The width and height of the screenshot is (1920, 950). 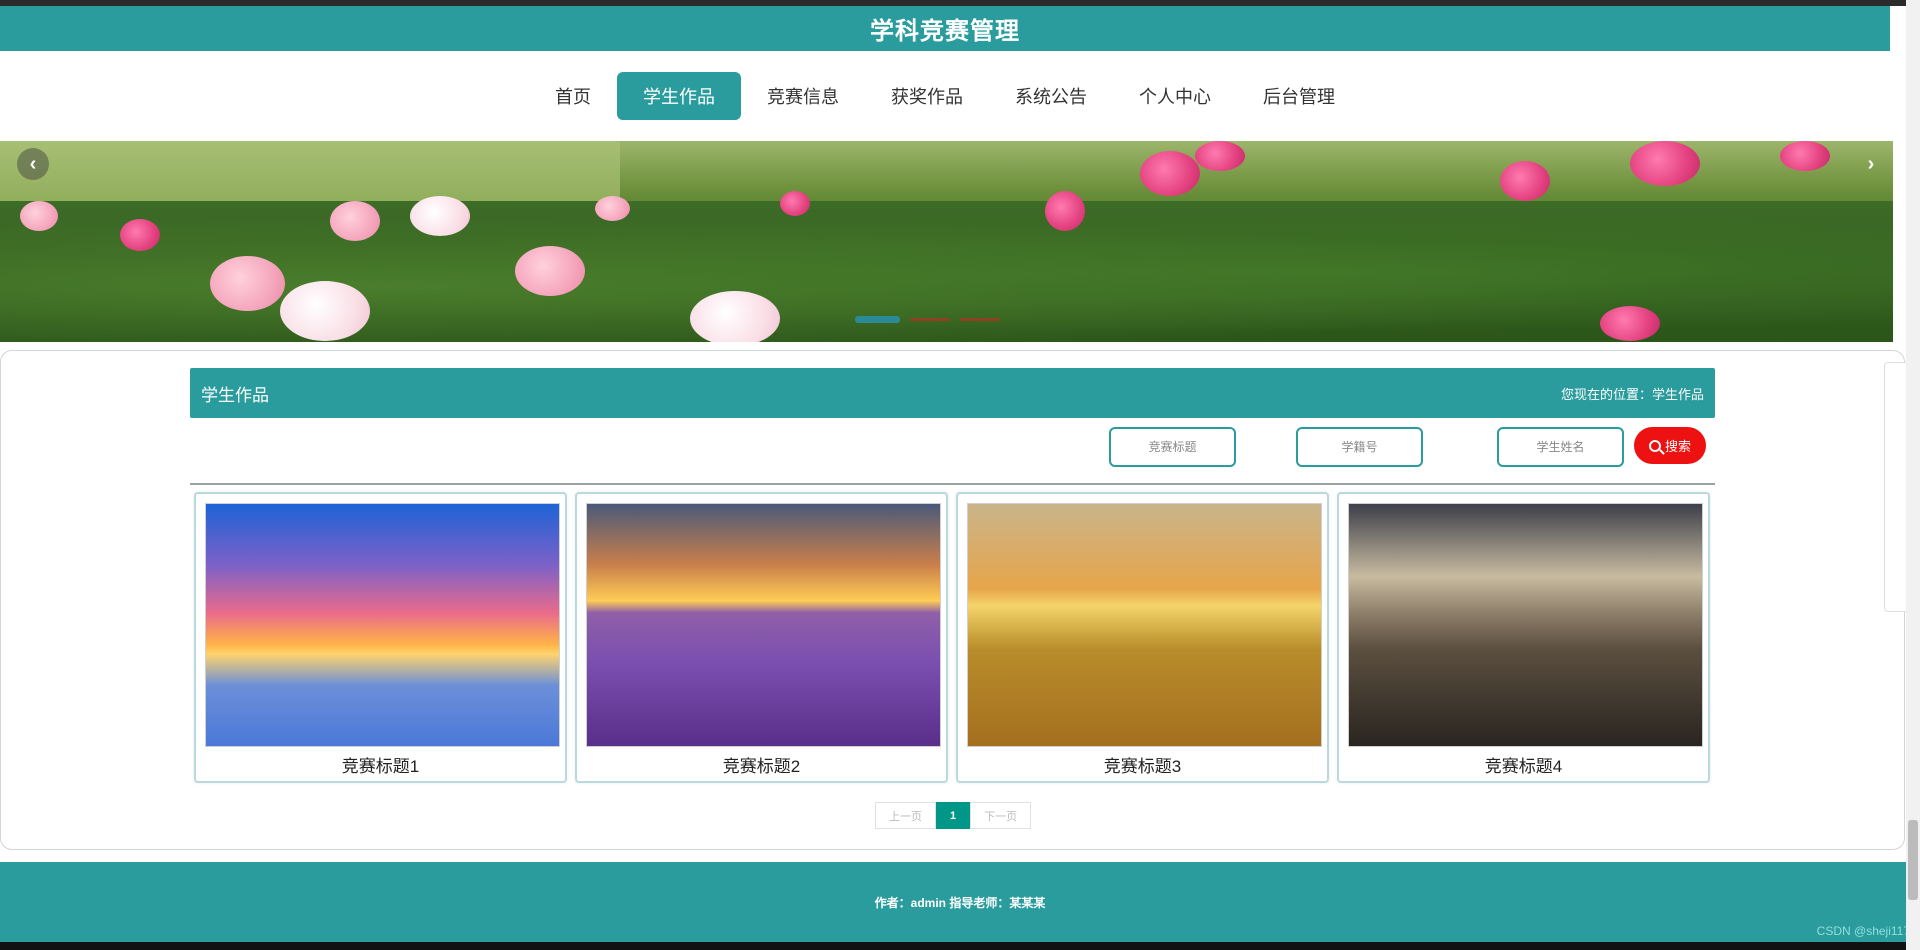 What do you see at coordinates (927, 96) in the screenshot?
I see `nav-item-award-works: 获奖作品` at bounding box center [927, 96].